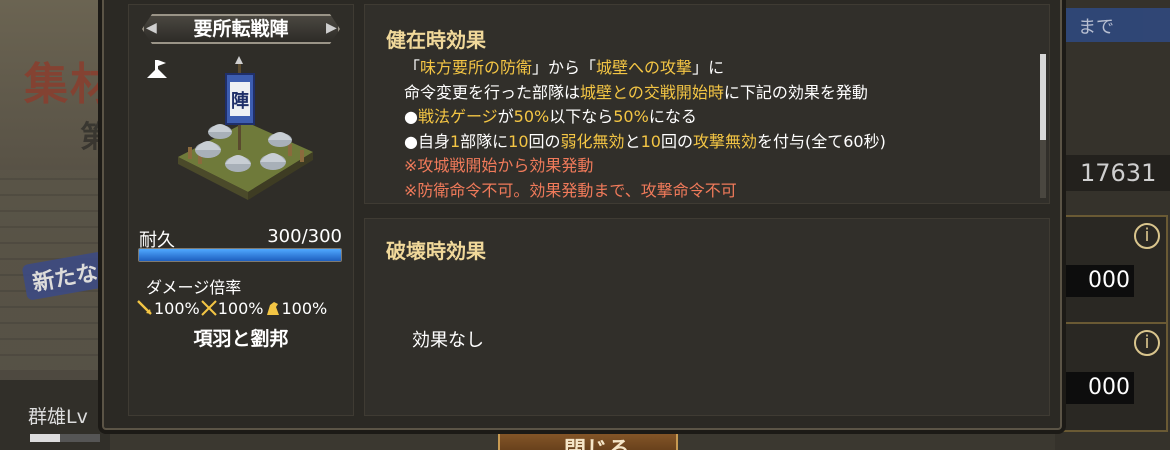  Describe the element at coordinates (492, 92) in the screenshot. I see `effect-text-segment: 命令変更を行った部隊は` at that location.